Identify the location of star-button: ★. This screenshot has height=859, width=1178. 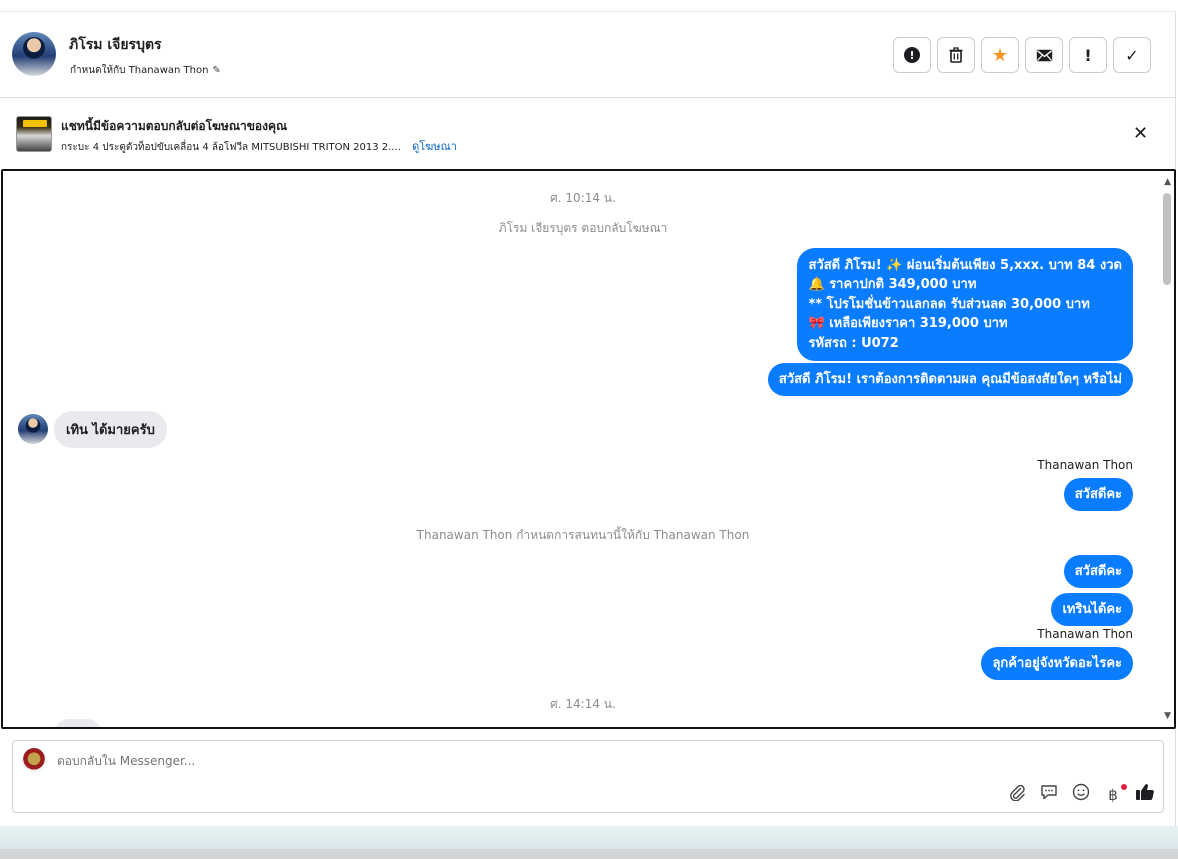
(1000, 55).